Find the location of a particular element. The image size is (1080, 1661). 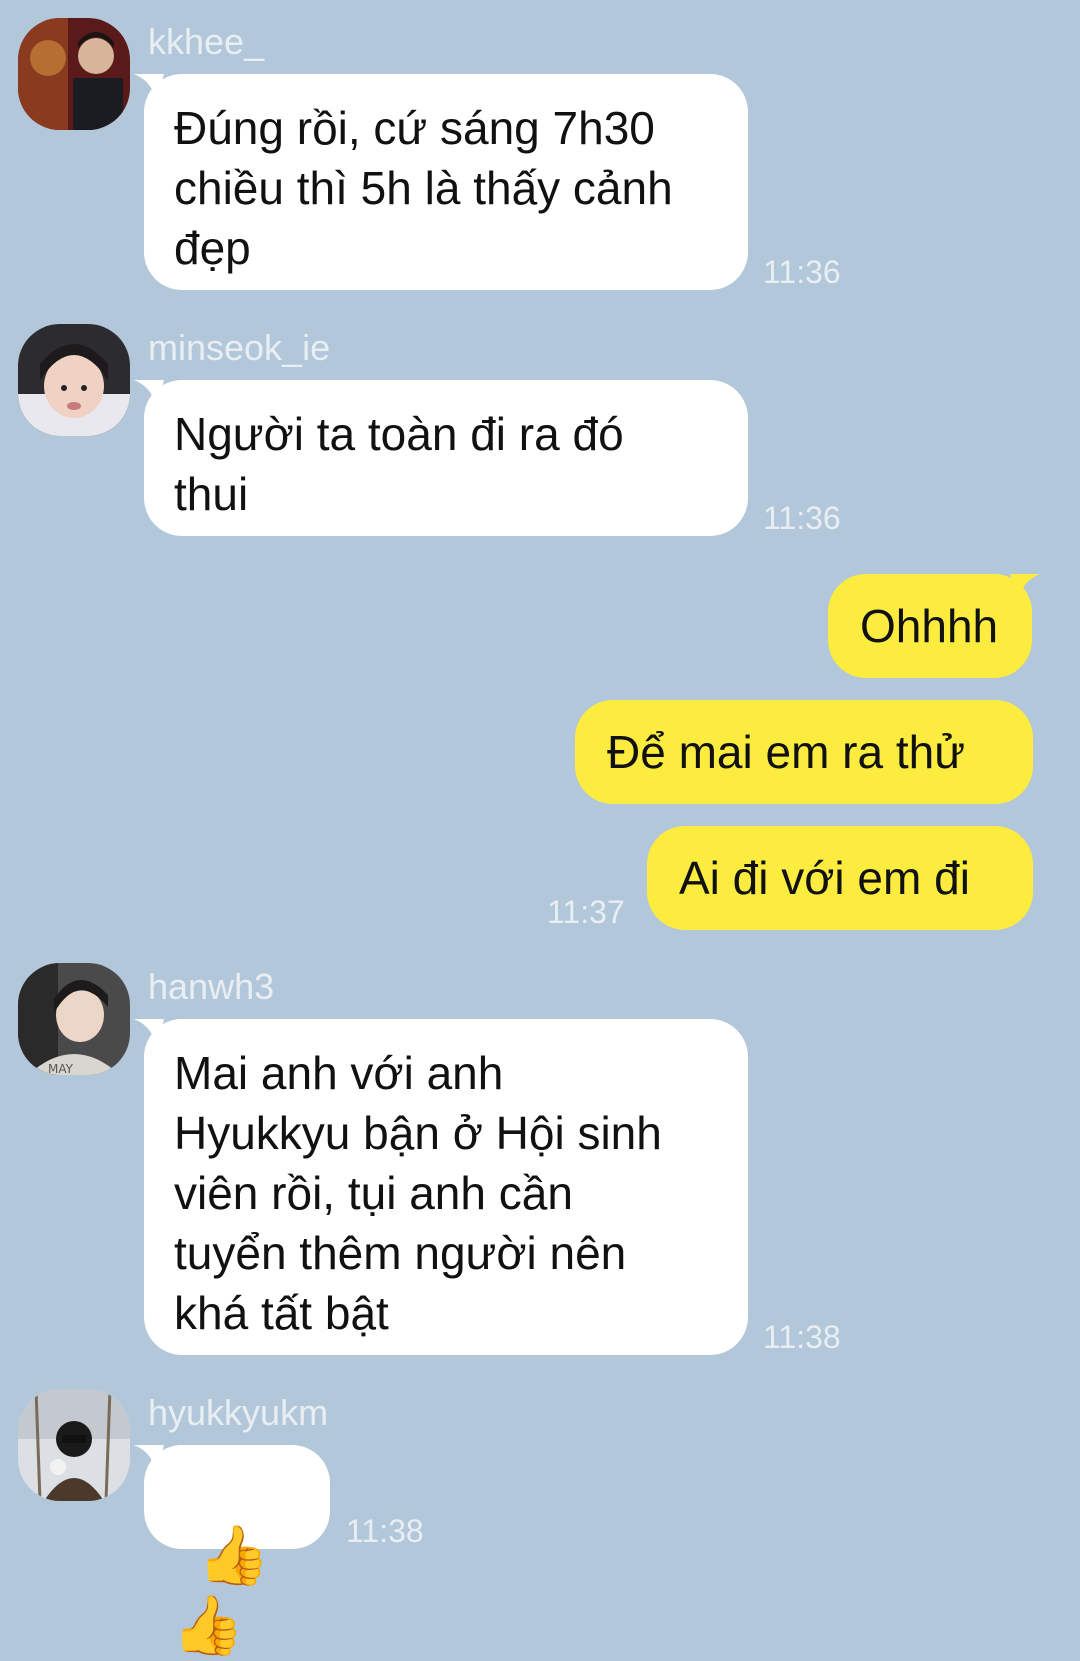

sender-name: minseok_ie is located at coordinates (239, 347).